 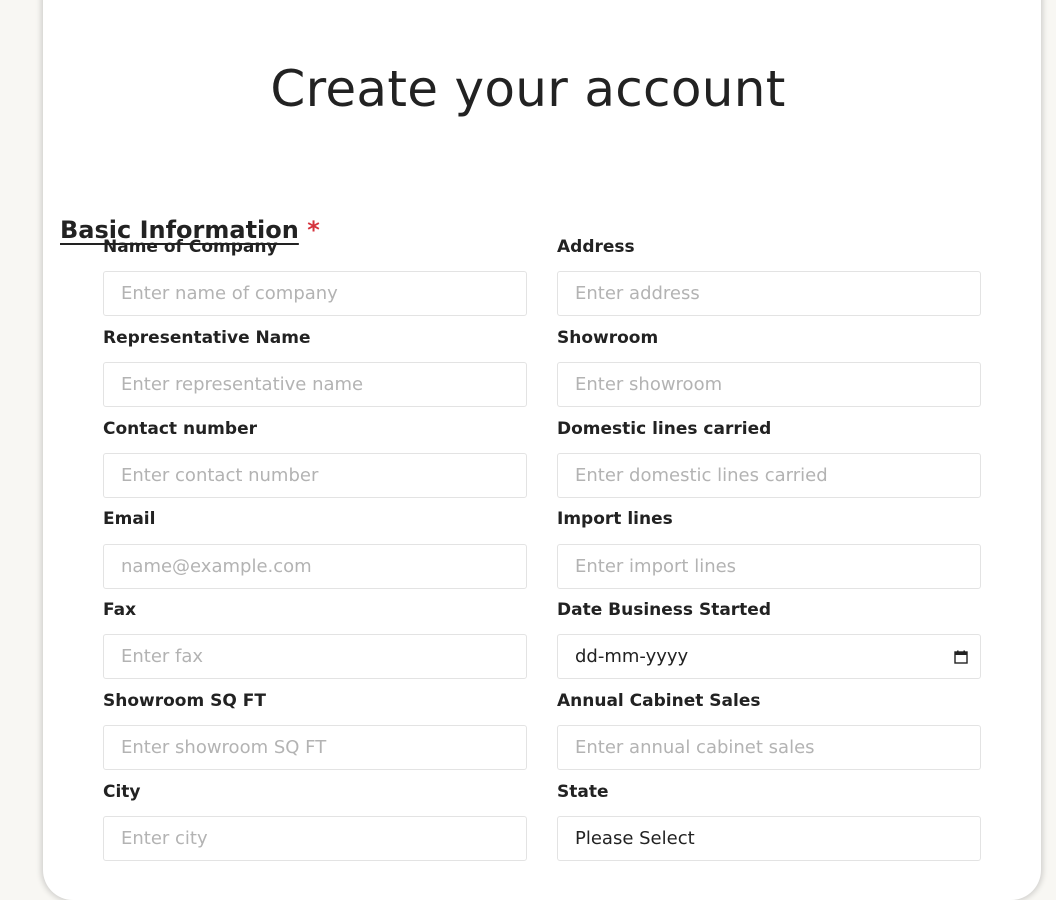 What do you see at coordinates (315, 656) in the screenshot?
I see `fax-input` at bounding box center [315, 656].